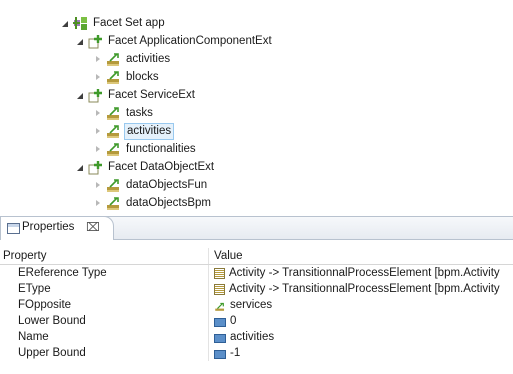 The height and width of the screenshot is (374, 513). What do you see at coordinates (104, 305) in the screenshot?
I see `property-name: FOpposite` at bounding box center [104, 305].